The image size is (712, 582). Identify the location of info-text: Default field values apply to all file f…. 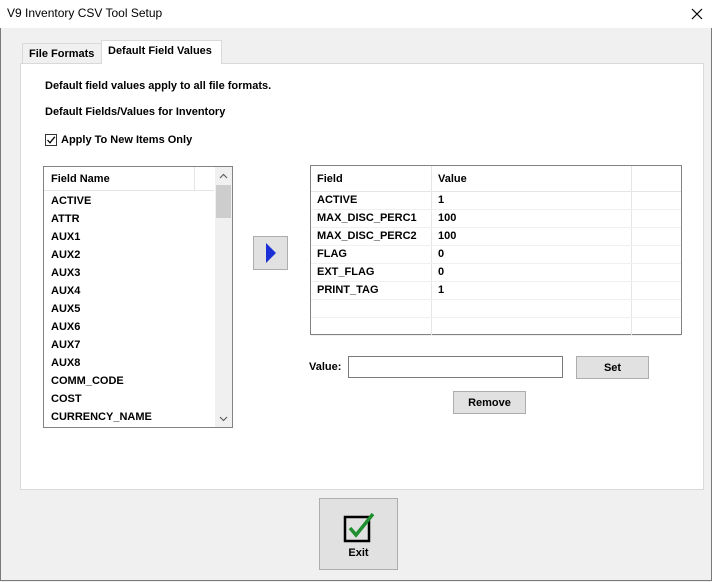
(158, 86).